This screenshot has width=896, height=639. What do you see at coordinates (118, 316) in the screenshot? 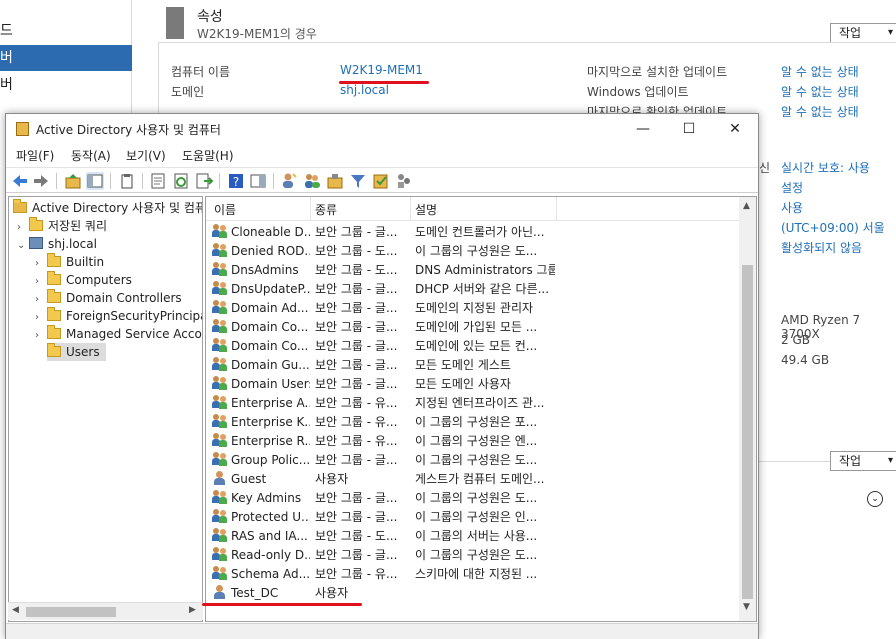
I see `tree-foreign-security-principals: › ForeignSecurityPrincipals` at bounding box center [118, 316].